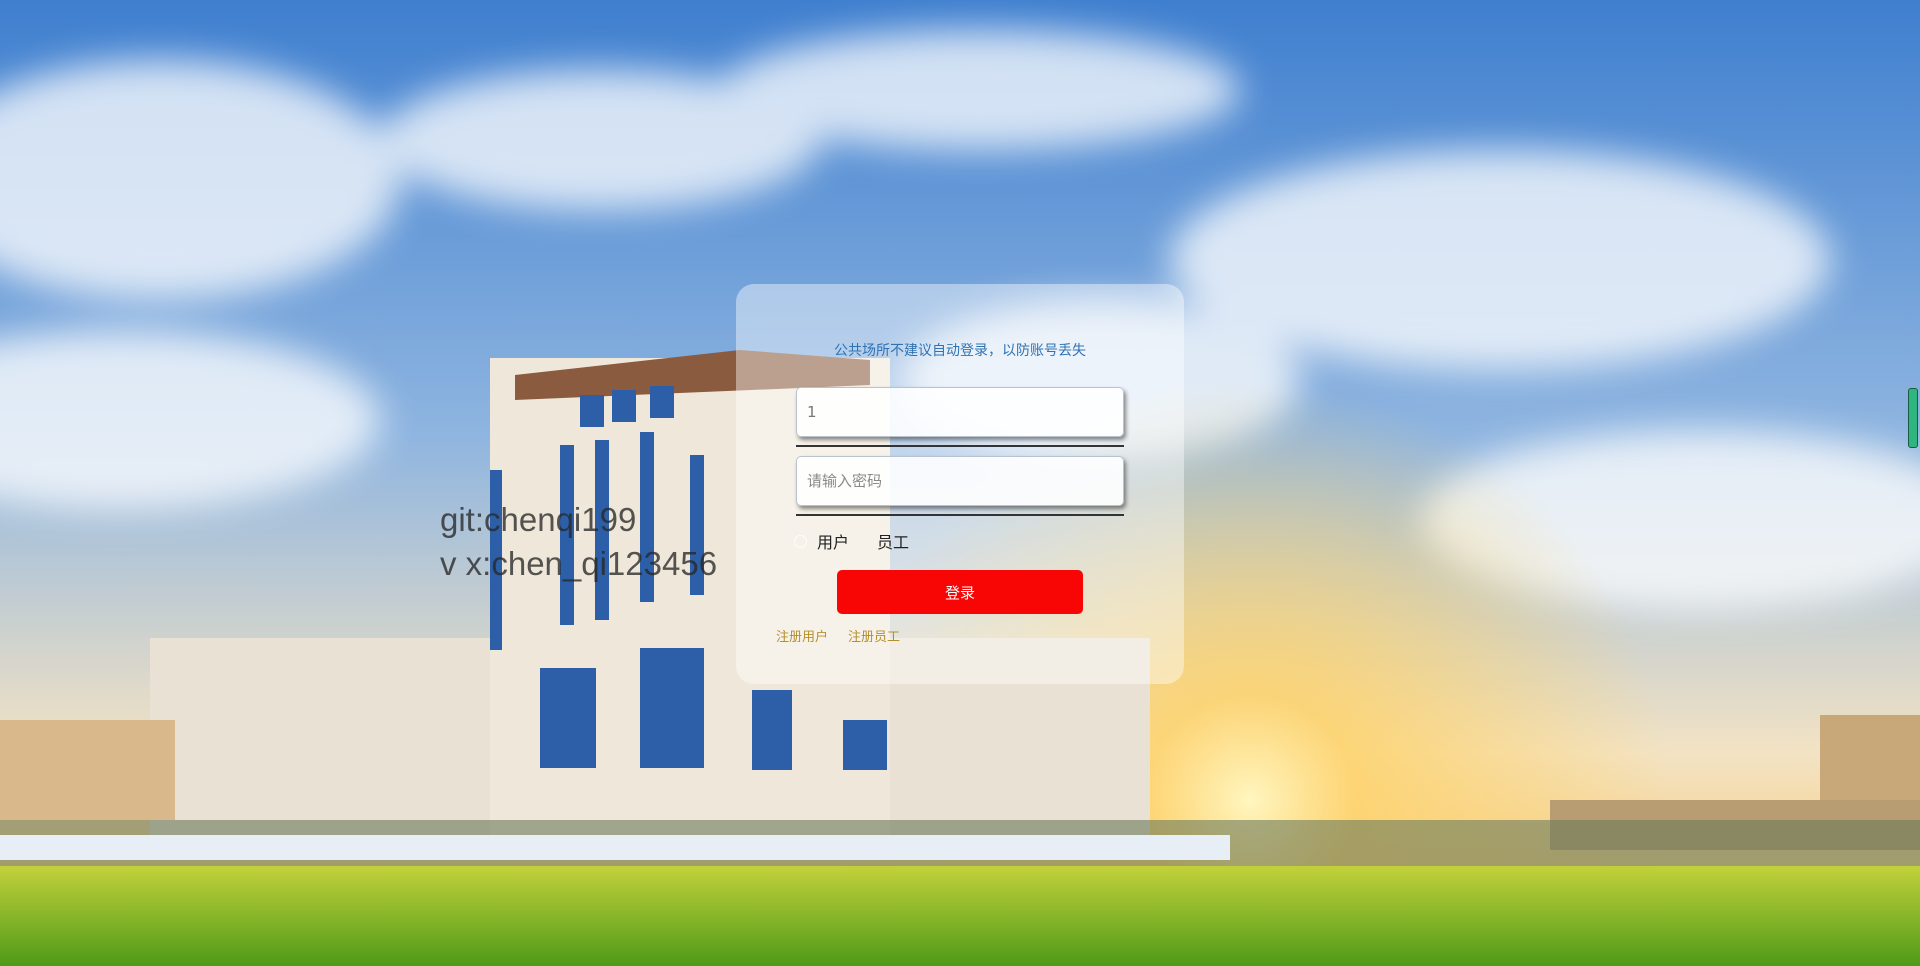  What do you see at coordinates (865, 541) in the screenshot?
I see `role-selector: 用户 员工` at bounding box center [865, 541].